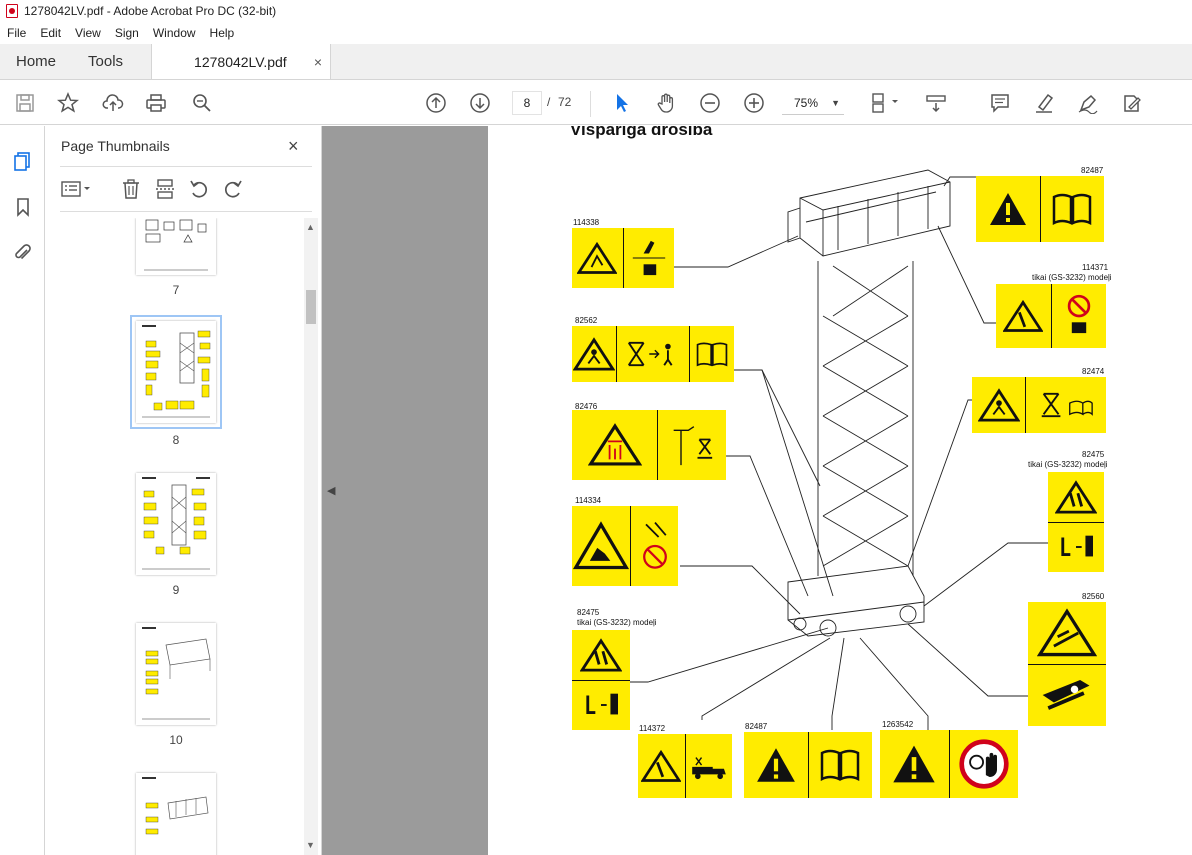 This screenshot has width=1192, height=855. Describe the element at coordinates (885, 103) in the screenshot. I see `page-display-icon` at that location.